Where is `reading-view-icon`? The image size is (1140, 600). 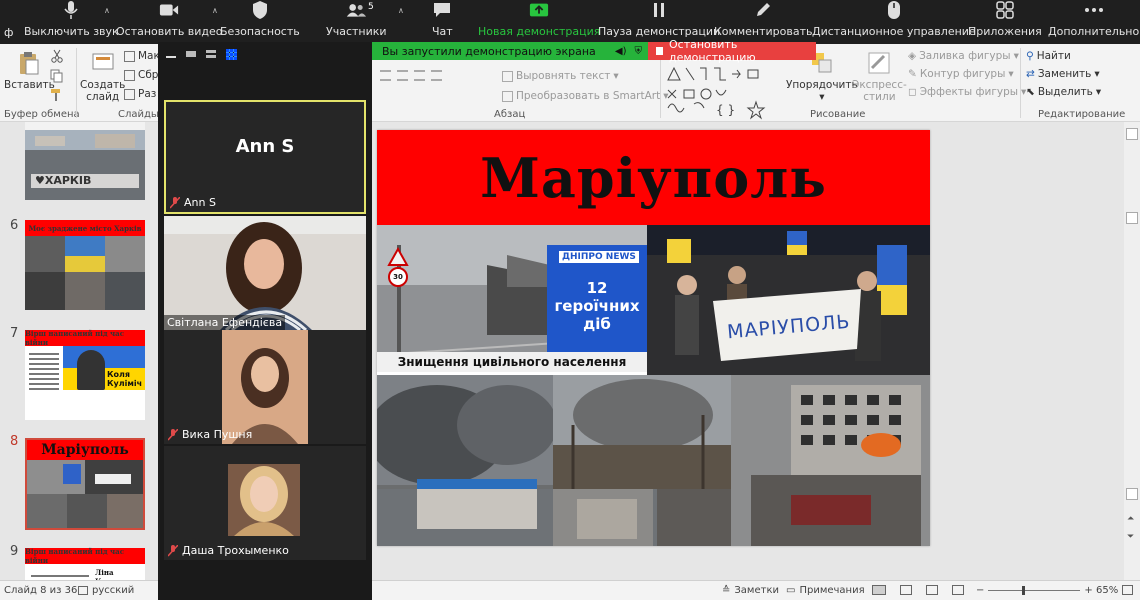 reading-view-icon is located at coordinates (932, 590).